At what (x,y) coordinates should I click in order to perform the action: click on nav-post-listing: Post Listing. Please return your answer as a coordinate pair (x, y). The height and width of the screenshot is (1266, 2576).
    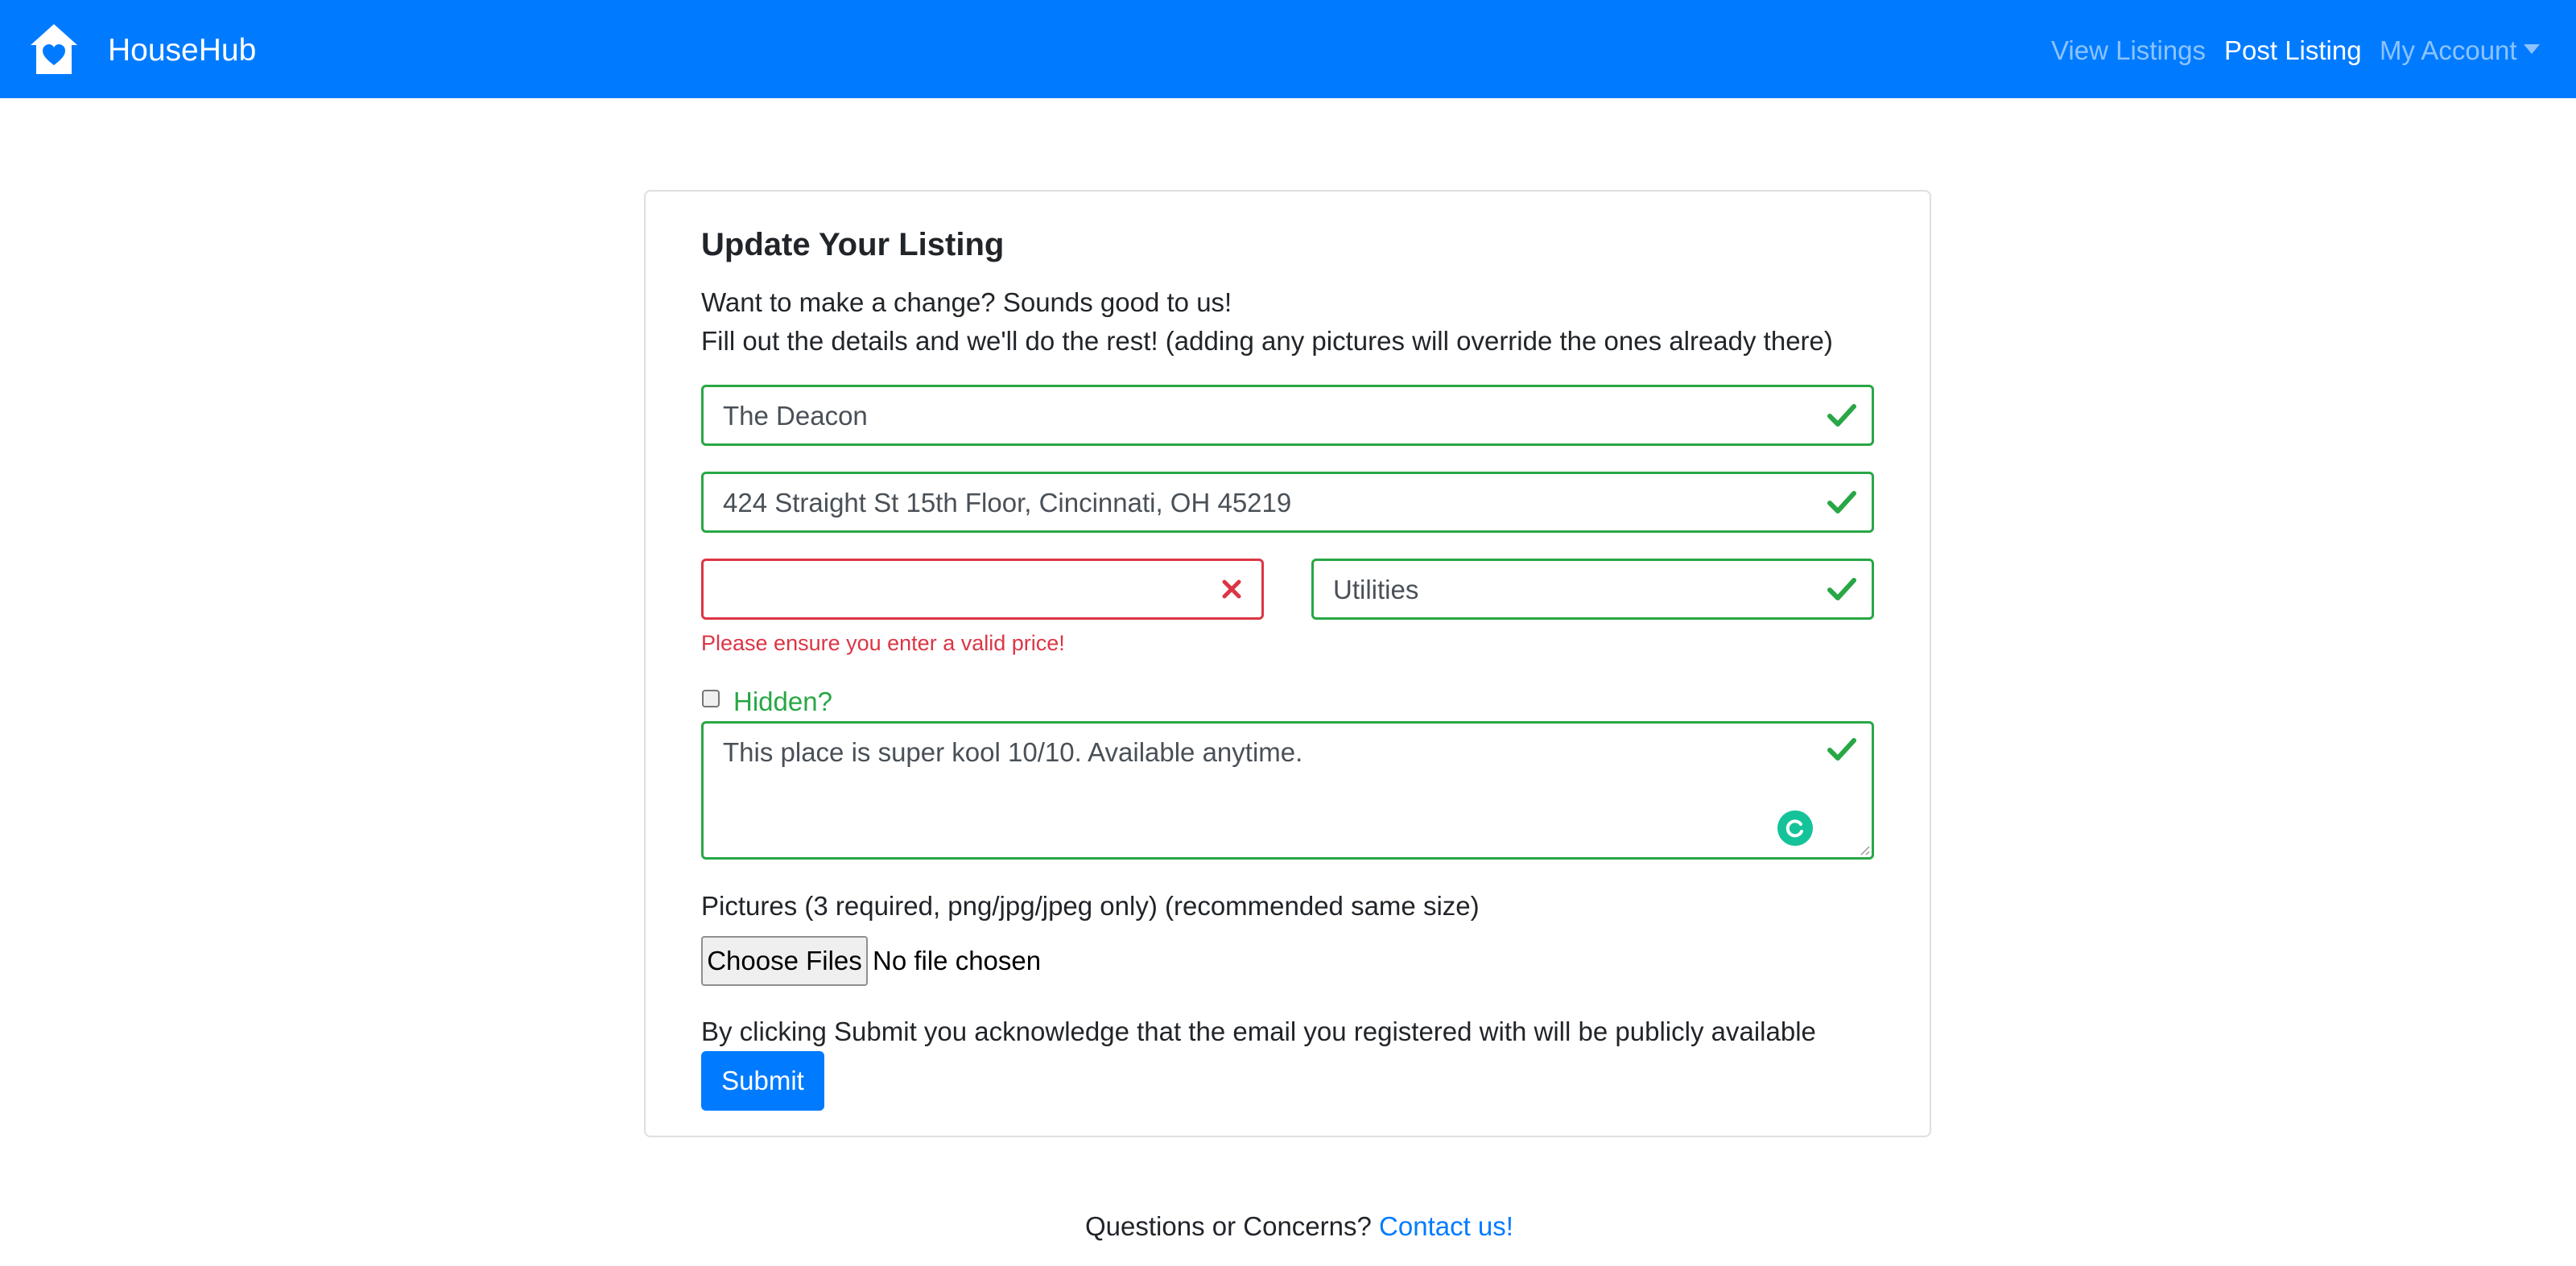
    Looking at the image, I should click on (2293, 50).